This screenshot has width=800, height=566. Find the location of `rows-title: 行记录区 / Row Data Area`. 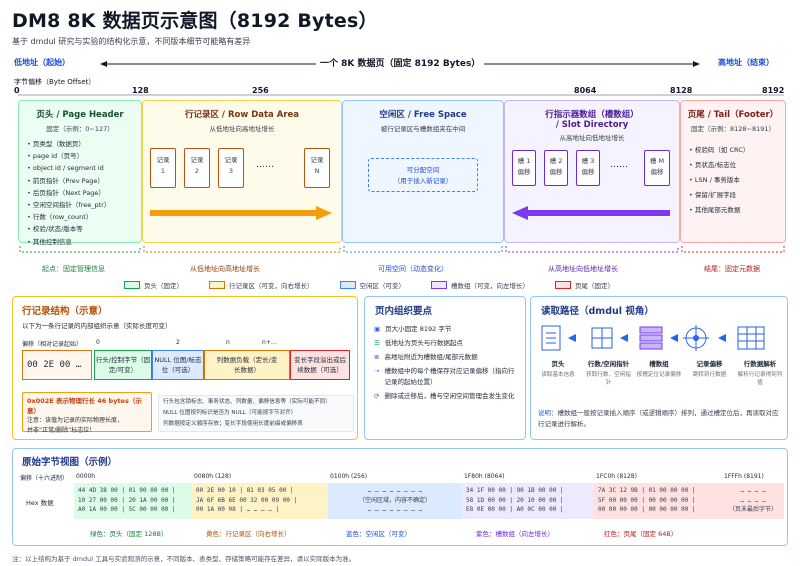

rows-title: 行记录区 / Row Data Area is located at coordinates (242, 115).